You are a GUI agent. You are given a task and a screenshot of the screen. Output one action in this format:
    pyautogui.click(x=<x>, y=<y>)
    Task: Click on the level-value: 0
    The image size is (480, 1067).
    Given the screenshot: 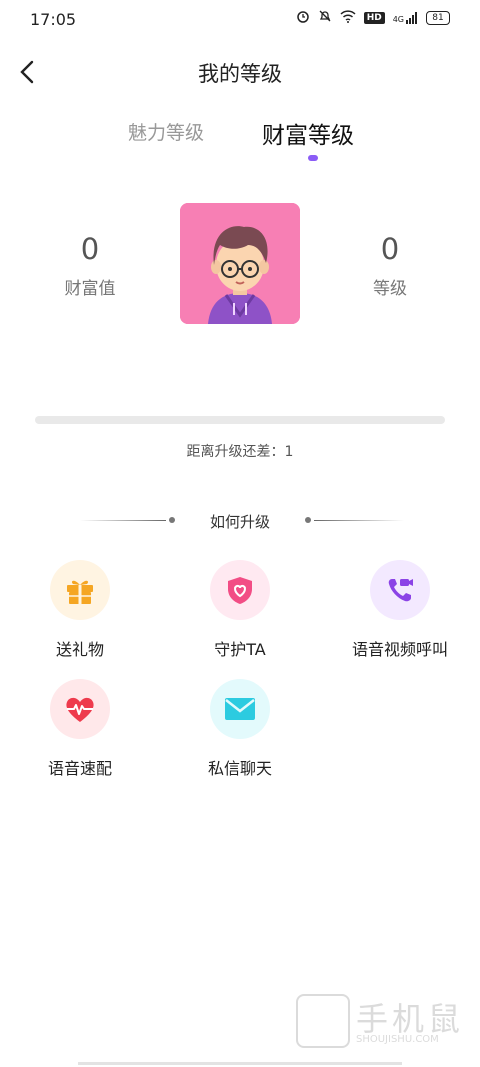 What is the action you would take?
    pyautogui.click(x=390, y=249)
    